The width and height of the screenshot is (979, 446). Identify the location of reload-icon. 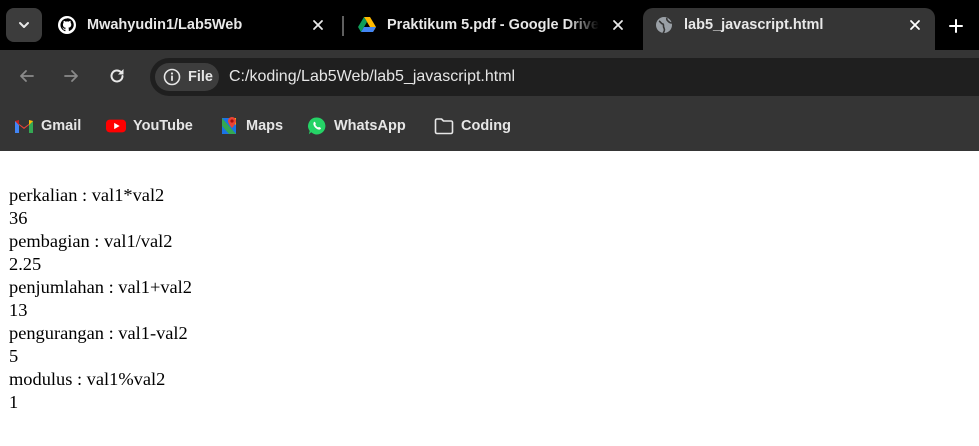
(117, 76).